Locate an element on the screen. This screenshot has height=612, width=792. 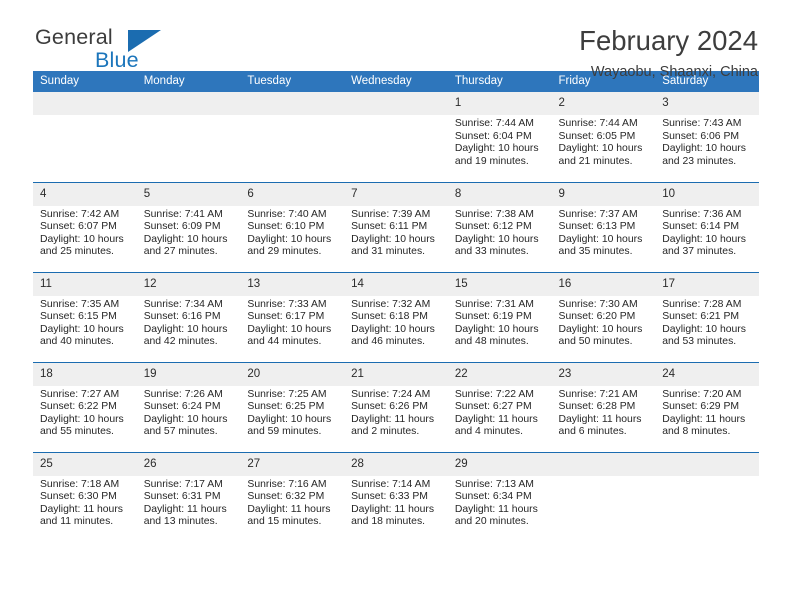
sunrise-text: Sunrise: 7:21 AM is located at coordinates (598, 394).